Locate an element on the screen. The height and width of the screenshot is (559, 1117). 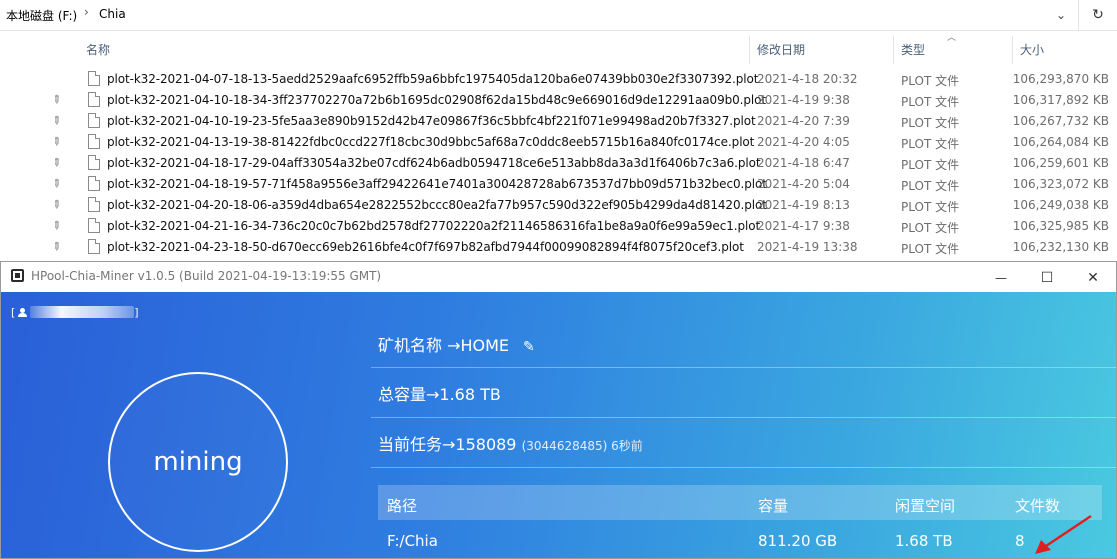
user-bracket-right: ] is located at coordinates (136, 312).